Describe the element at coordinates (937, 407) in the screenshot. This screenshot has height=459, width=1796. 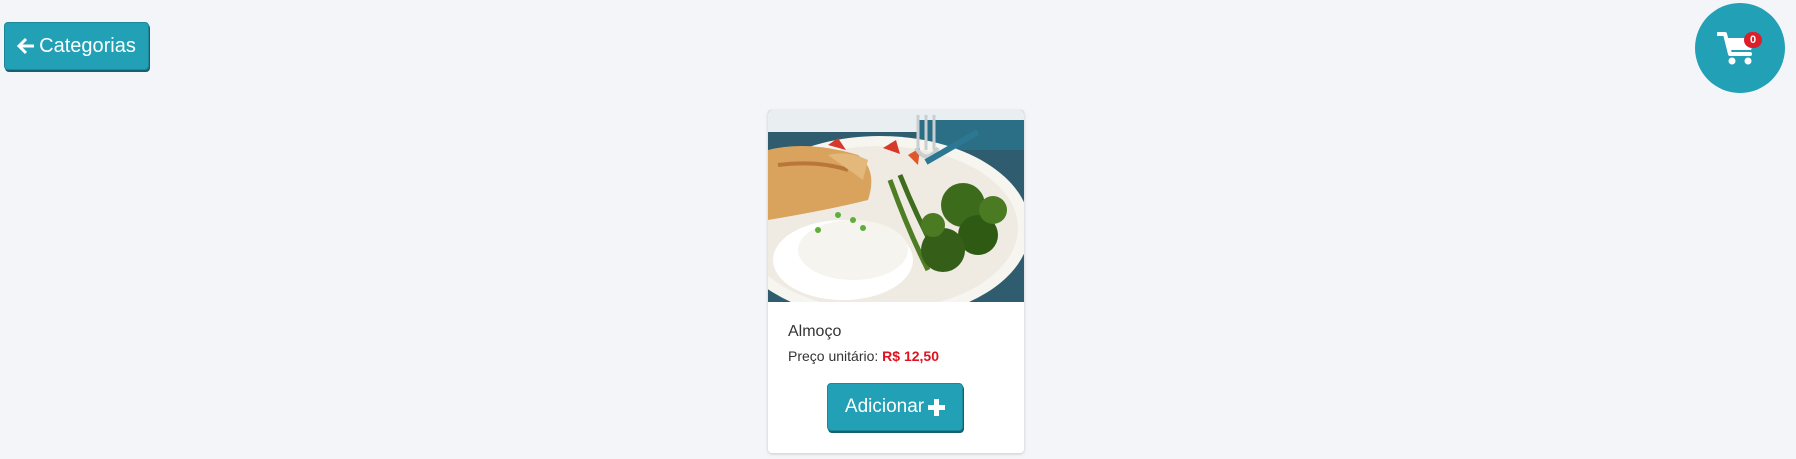
I see `plus-icon` at that location.